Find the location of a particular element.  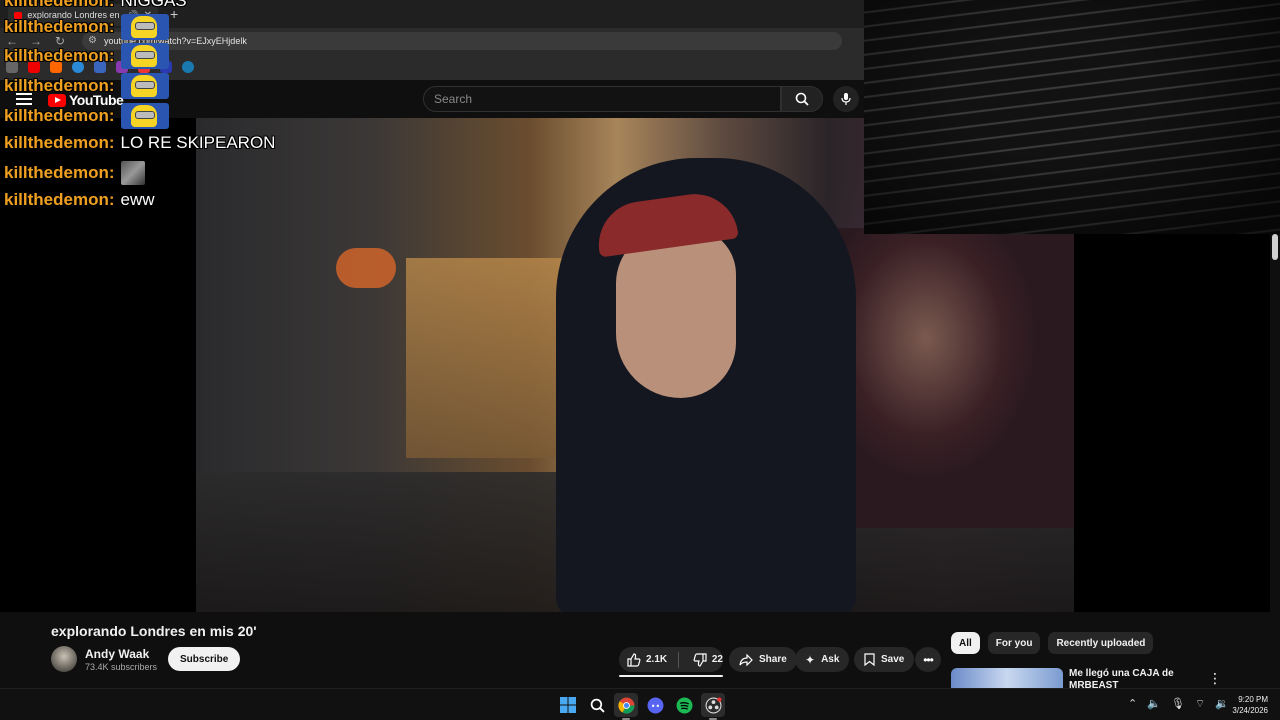

video-frame-face is located at coordinates (676, 313).